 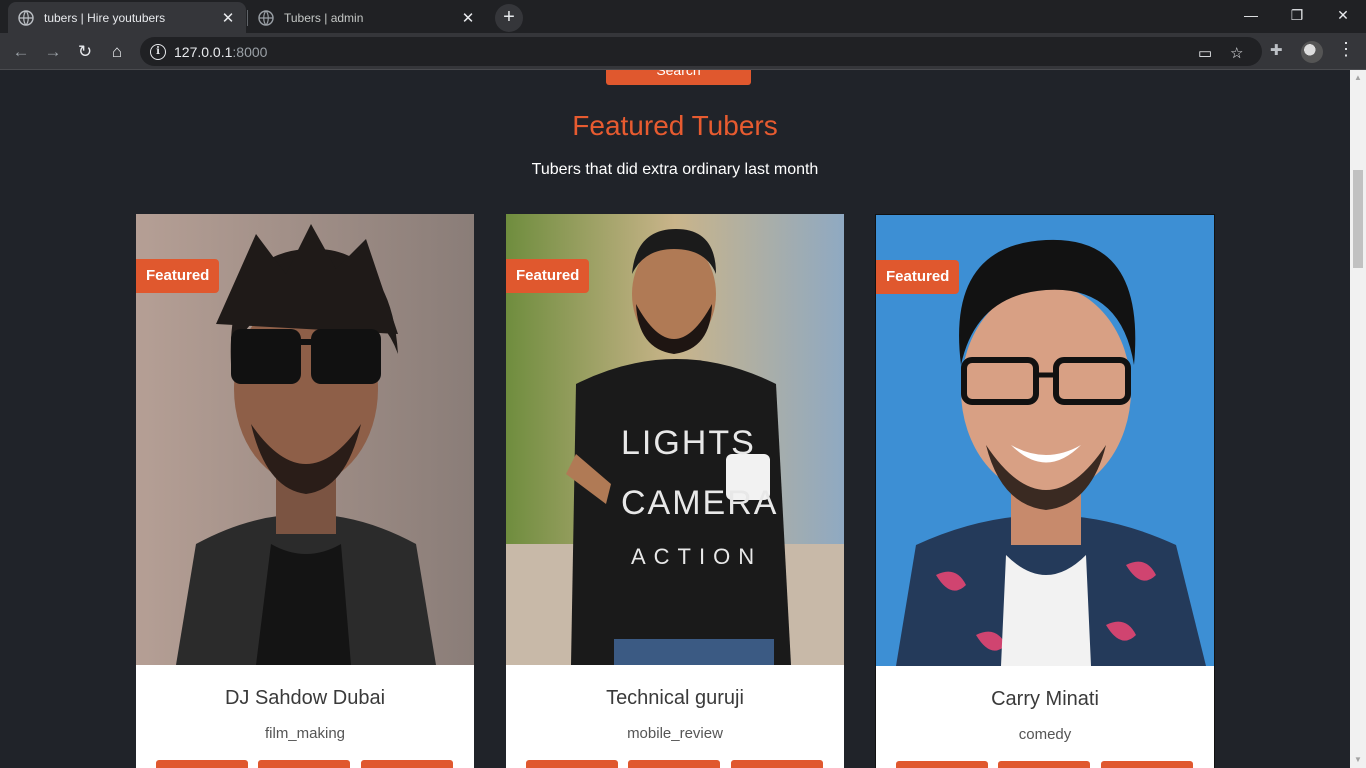 I want to click on tuber-category: mobile_review, so click(x=675, y=733).